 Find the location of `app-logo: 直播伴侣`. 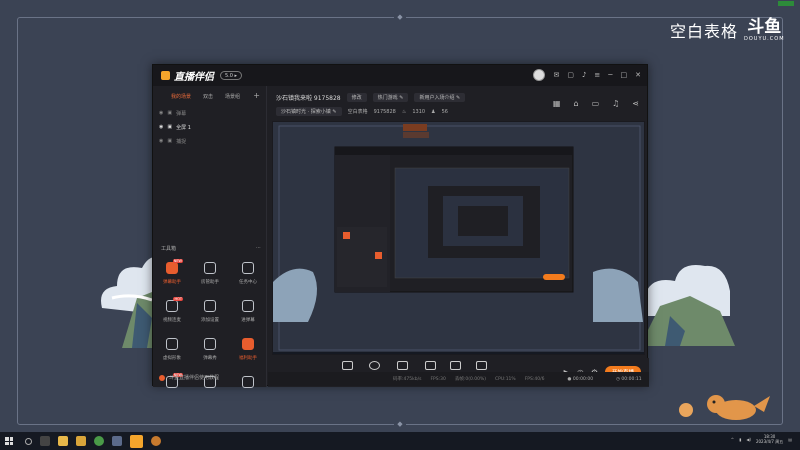

app-logo: 直播伴侣 is located at coordinates (187, 75).